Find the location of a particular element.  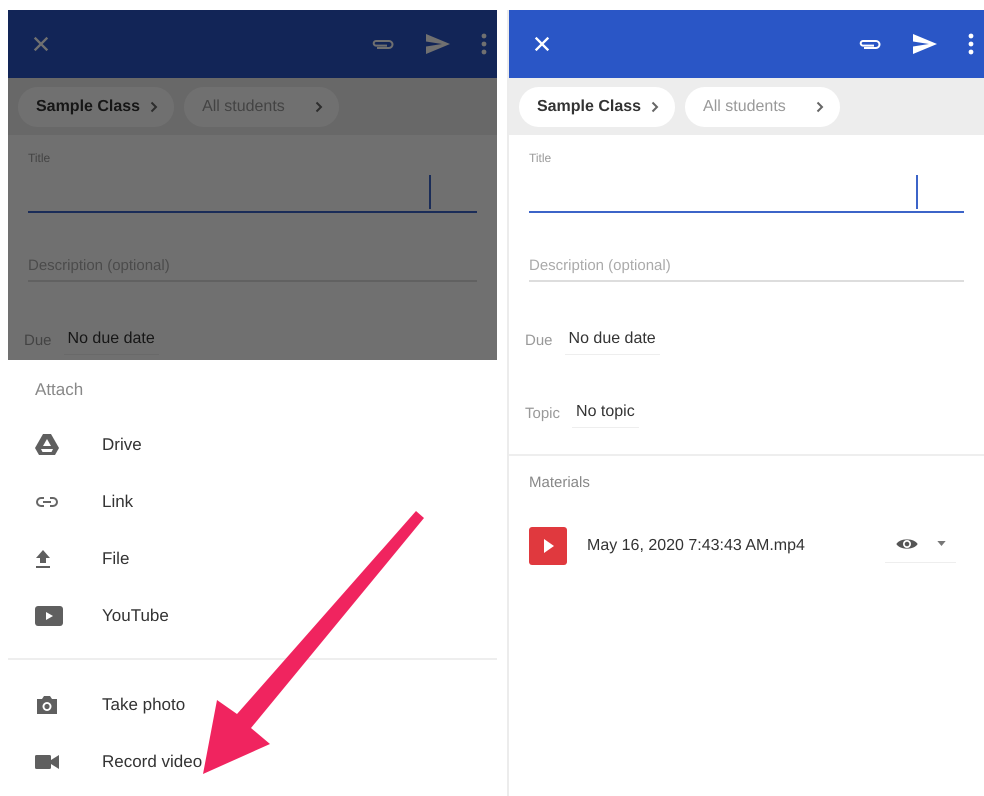

video-camera-icon is located at coordinates (47, 761).